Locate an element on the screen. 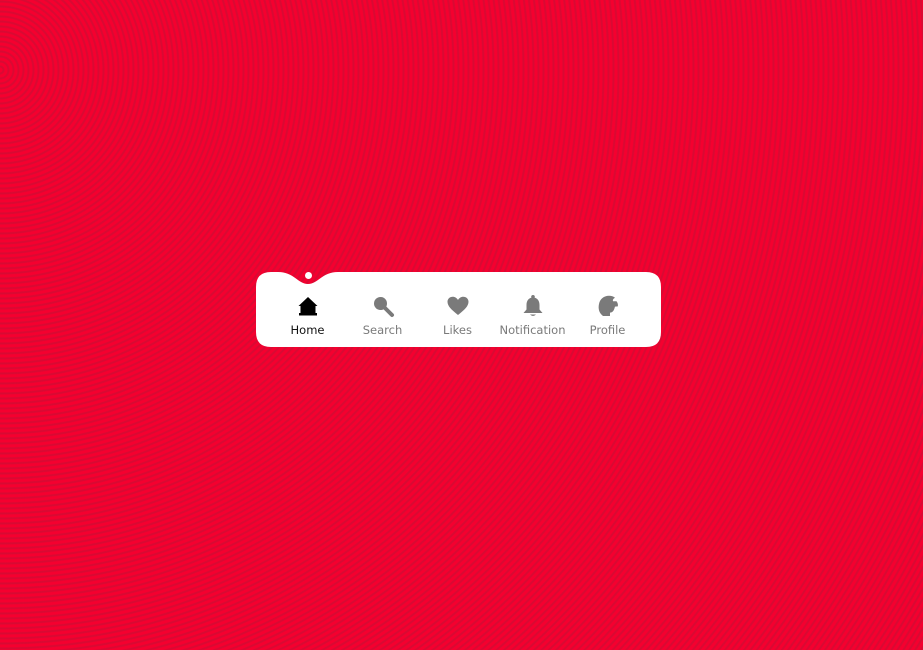 Image resolution: width=923 pixels, height=650 pixels. nav-label-home: Home is located at coordinates (307, 330).